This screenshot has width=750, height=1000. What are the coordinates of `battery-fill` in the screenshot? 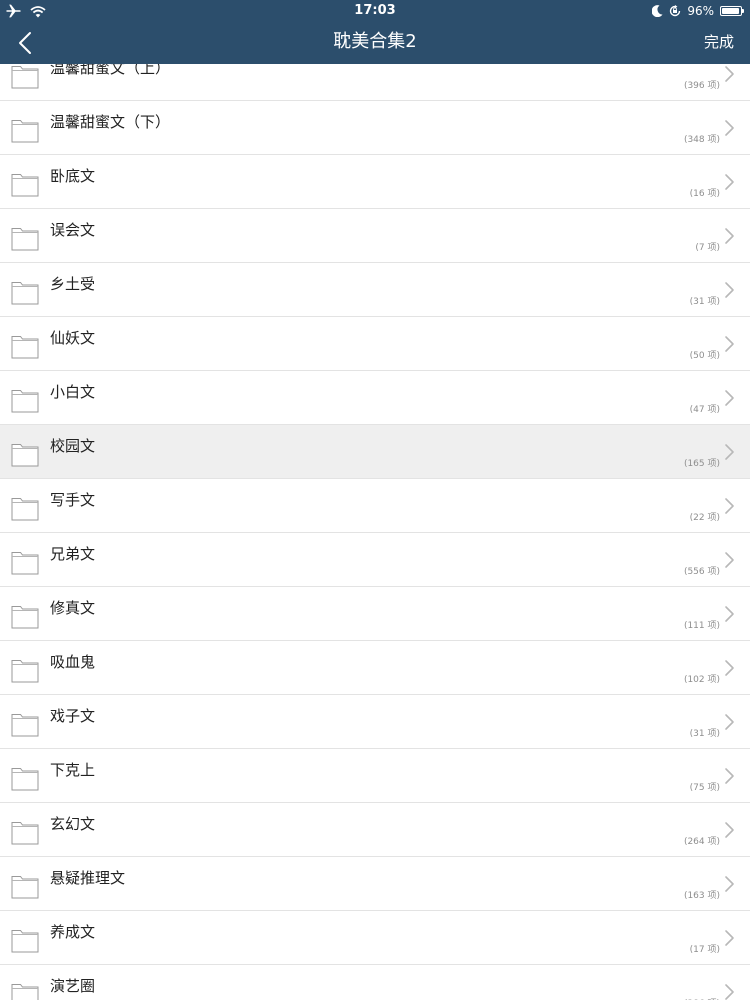 It's located at (731, 11).